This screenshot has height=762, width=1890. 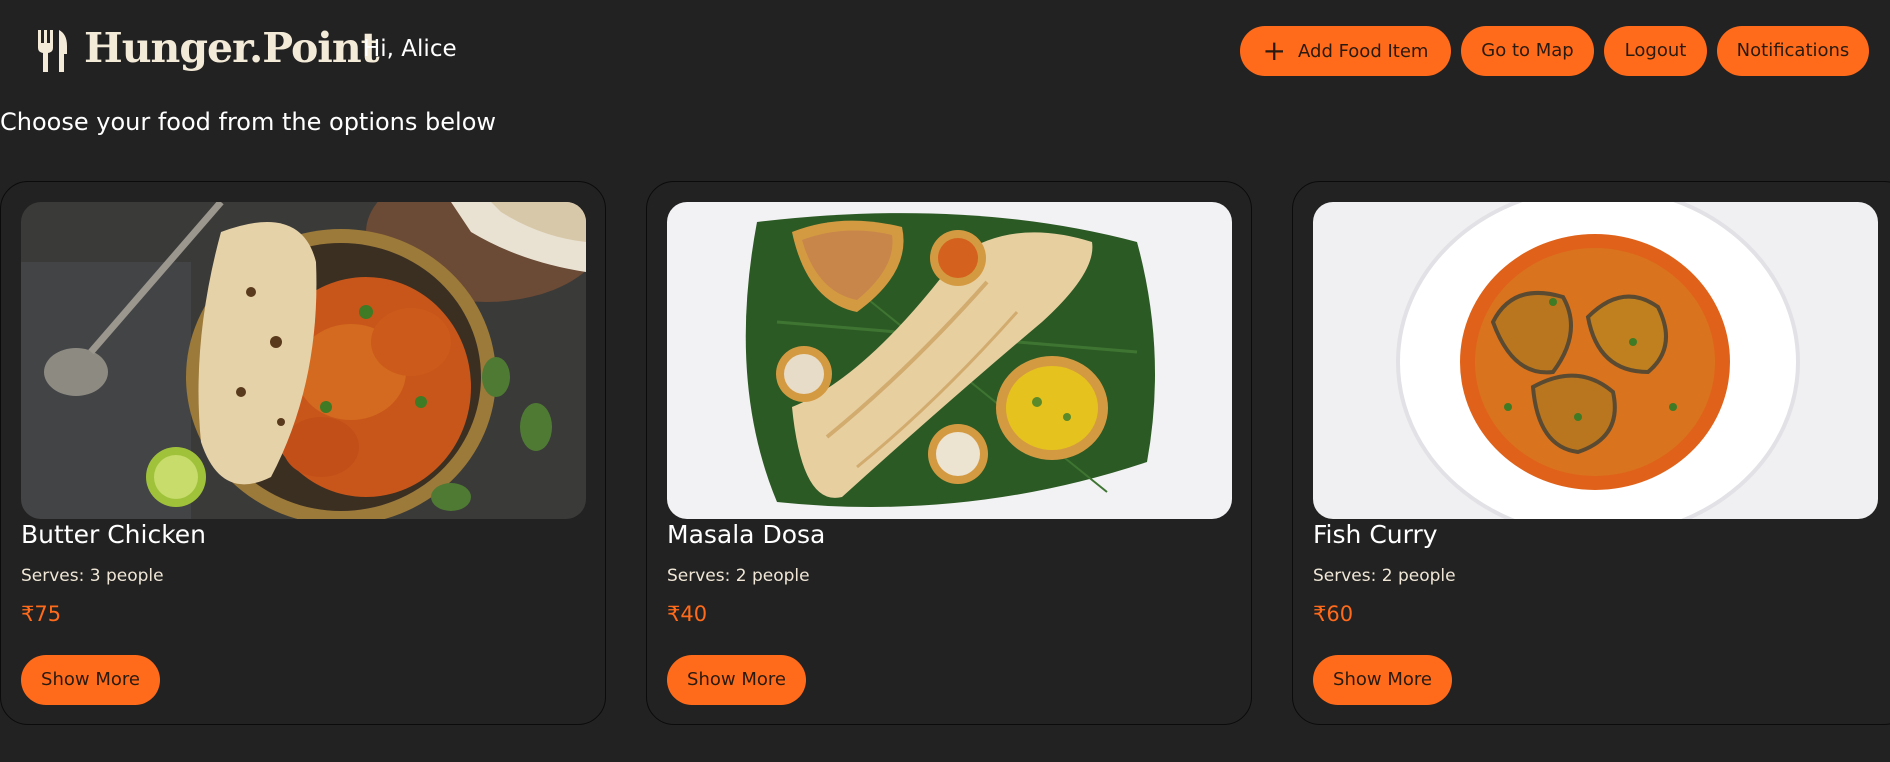 I want to click on food-price: ₹60, so click(x=1333, y=614).